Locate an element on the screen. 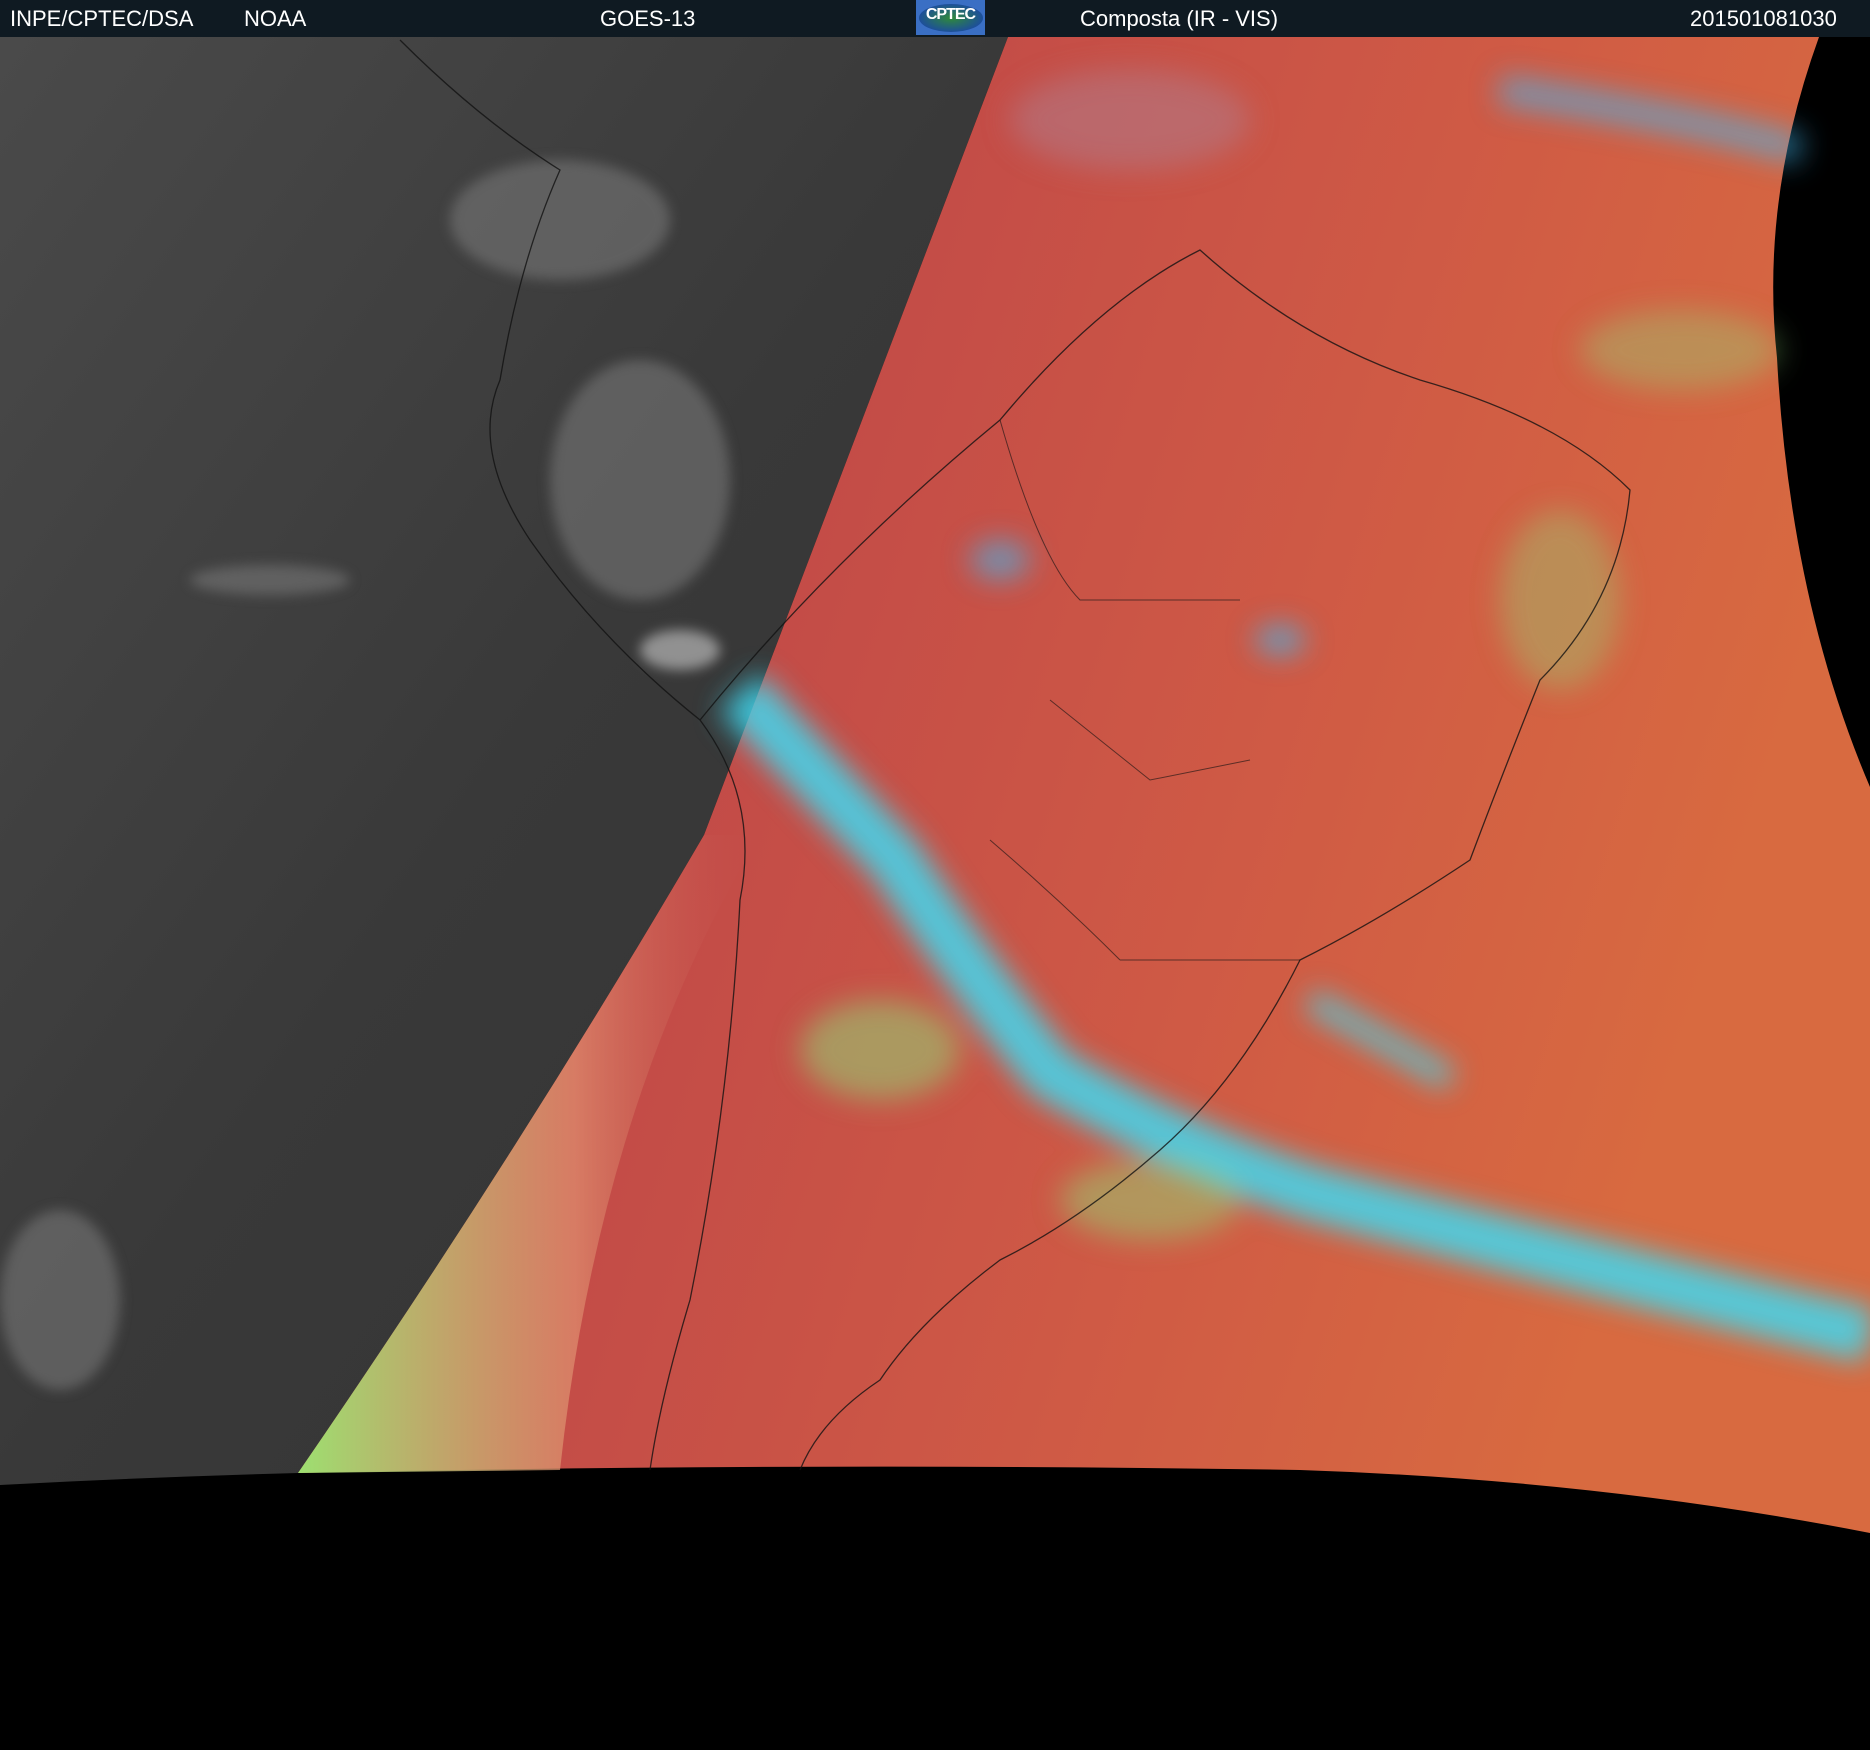  globe-icon: CPTEC is located at coordinates (950, 17).